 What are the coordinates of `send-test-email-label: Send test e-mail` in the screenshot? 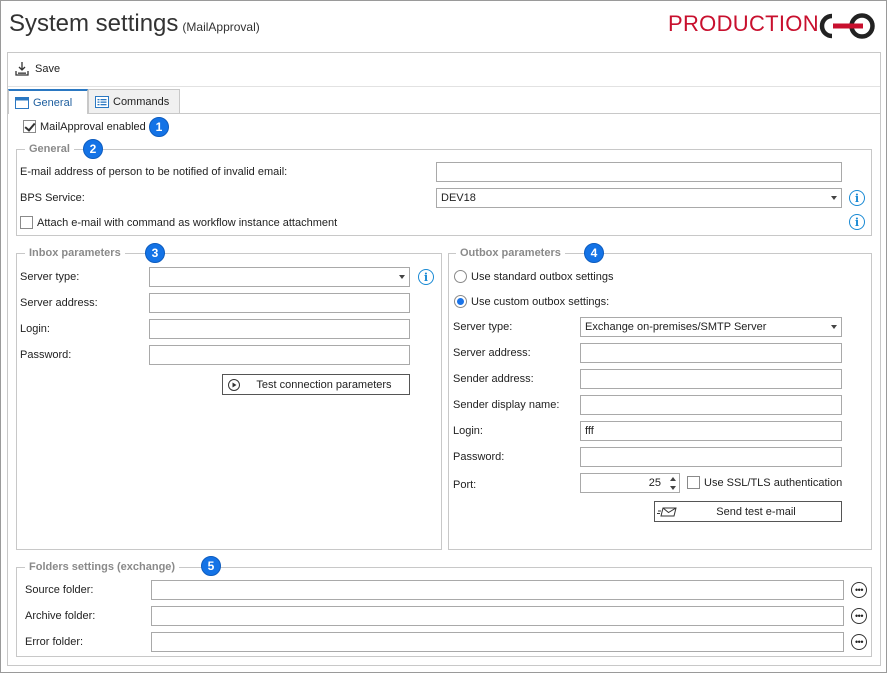 It's located at (756, 511).